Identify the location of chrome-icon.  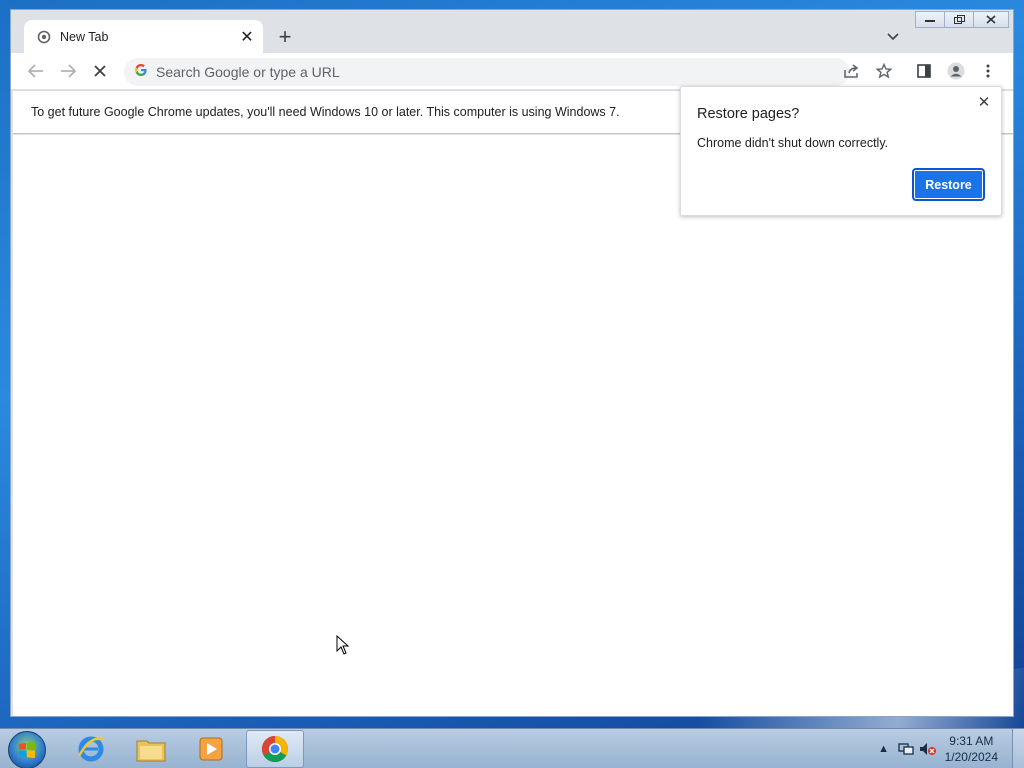
(275, 749).